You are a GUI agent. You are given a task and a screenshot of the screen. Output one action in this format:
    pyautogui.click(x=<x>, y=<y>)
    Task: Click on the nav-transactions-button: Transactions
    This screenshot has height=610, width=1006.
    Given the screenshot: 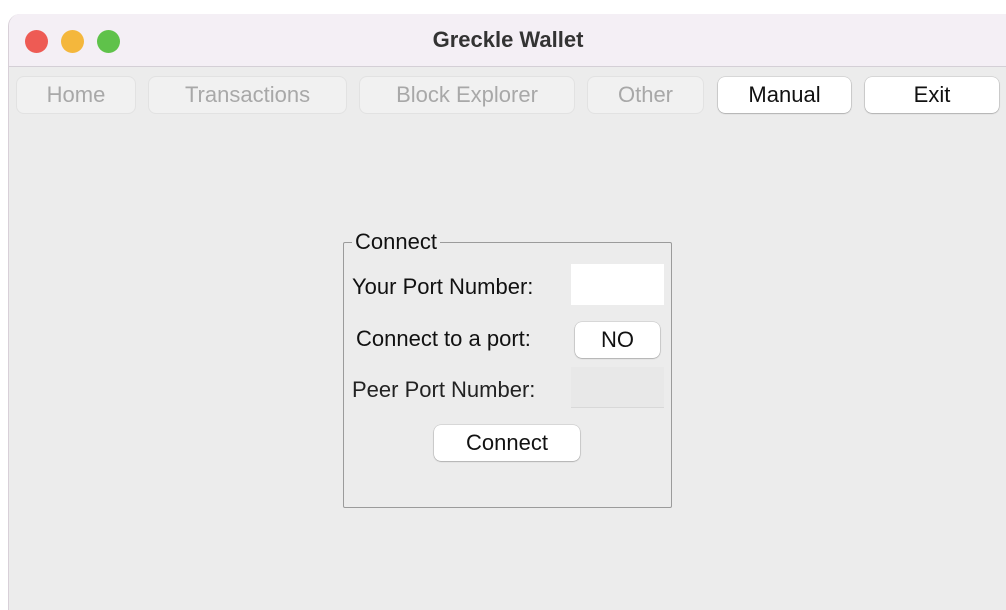 What is the action you would take?
    pyautogui.click(x=247, y=95)
    